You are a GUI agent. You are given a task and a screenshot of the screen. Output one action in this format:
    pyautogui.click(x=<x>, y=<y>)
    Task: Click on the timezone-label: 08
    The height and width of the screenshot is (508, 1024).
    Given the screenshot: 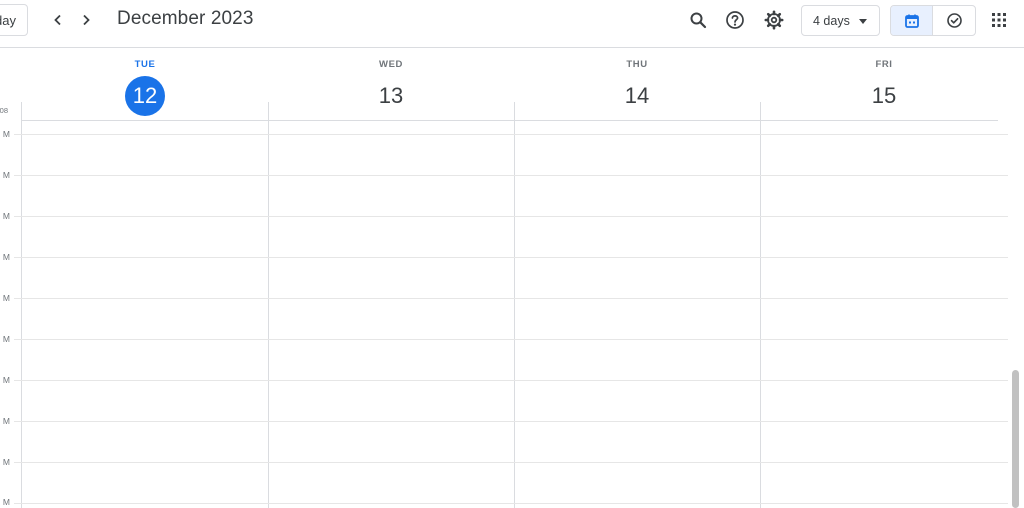 What is the action you would take?
    pyautogui.click(x=4, y=110)
    